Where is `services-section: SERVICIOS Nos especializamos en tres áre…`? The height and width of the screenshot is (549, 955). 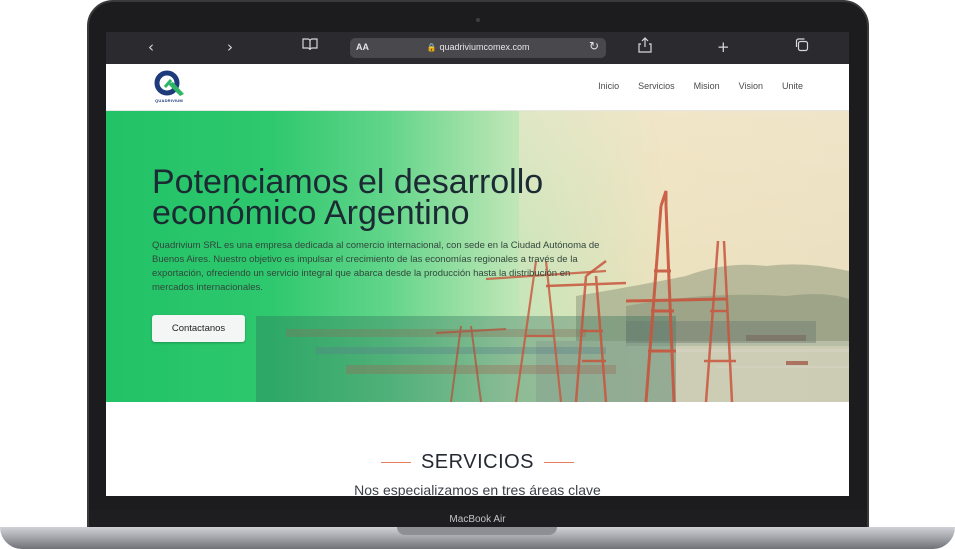
services-section: SERVICIOS Nos especializamos en tres áre… is located at coordinates (477, 449).